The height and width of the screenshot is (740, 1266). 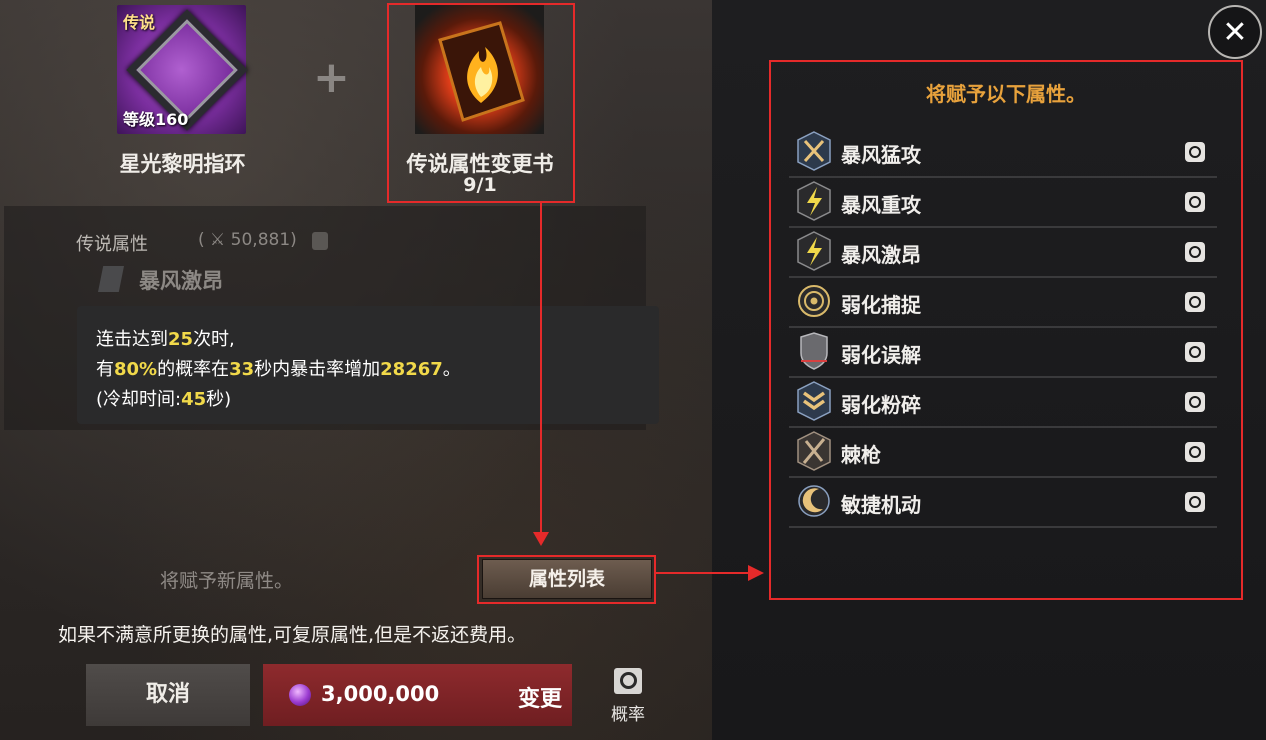 I want to click on description-line-3: (冷却时间:45秒), so click(x=164, y=399).